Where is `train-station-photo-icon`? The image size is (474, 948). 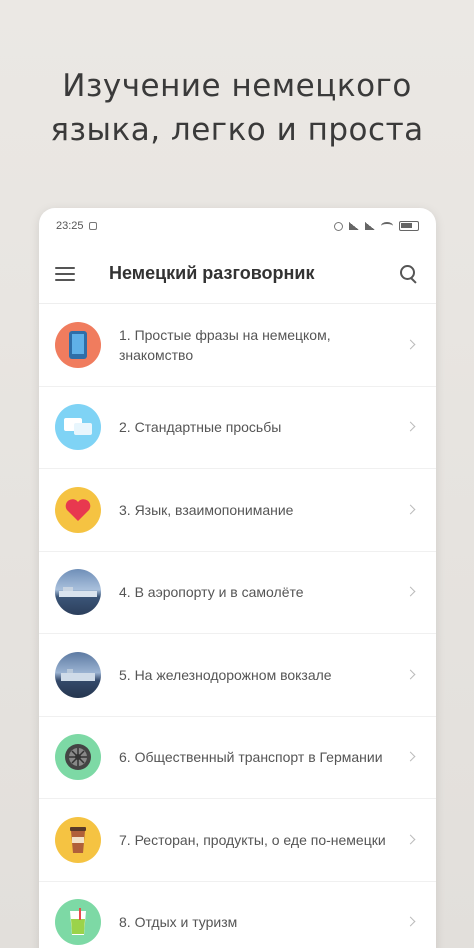
train-station-photo-icon is located at coordinates (78, 674).